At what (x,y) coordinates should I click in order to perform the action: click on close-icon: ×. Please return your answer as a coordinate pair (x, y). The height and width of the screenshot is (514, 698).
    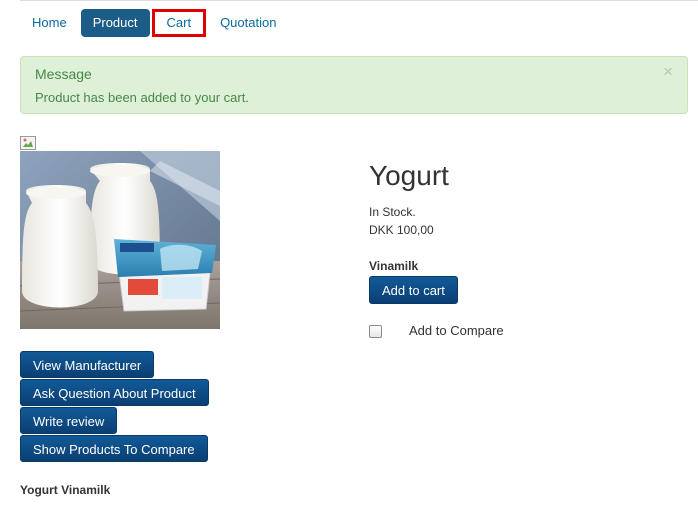
    Looking at the image, I should click on (668, 71).